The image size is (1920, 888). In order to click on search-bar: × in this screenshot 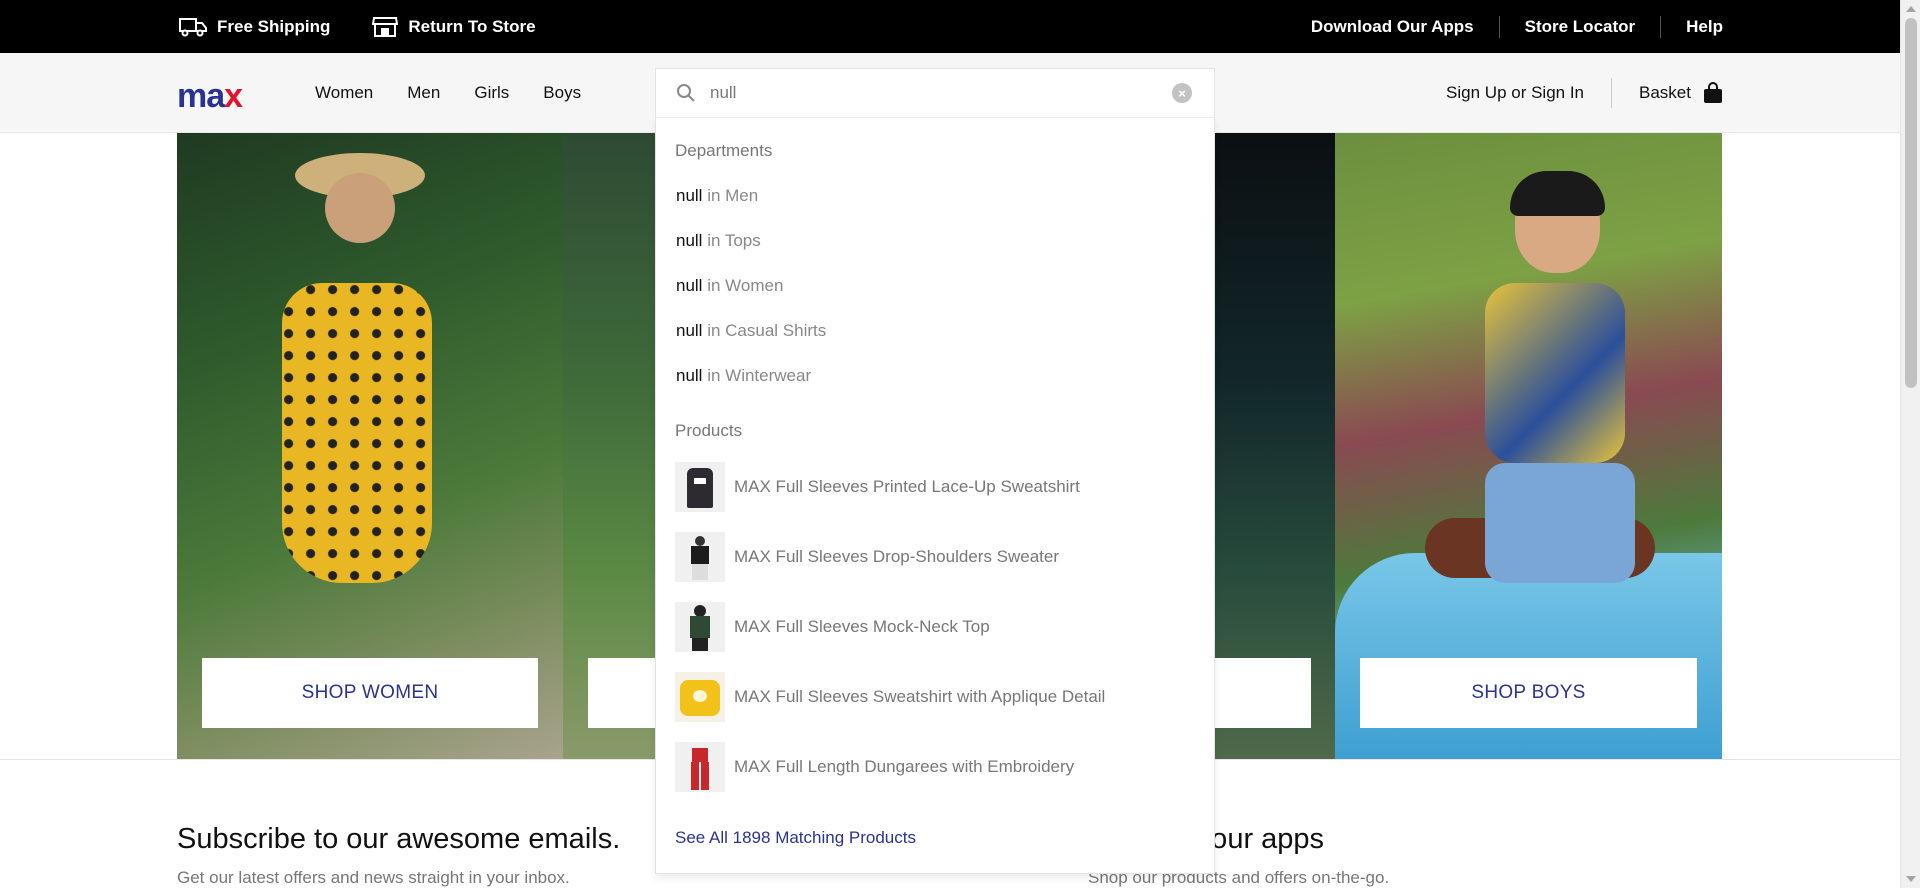, I will do `click(935, 93)`.